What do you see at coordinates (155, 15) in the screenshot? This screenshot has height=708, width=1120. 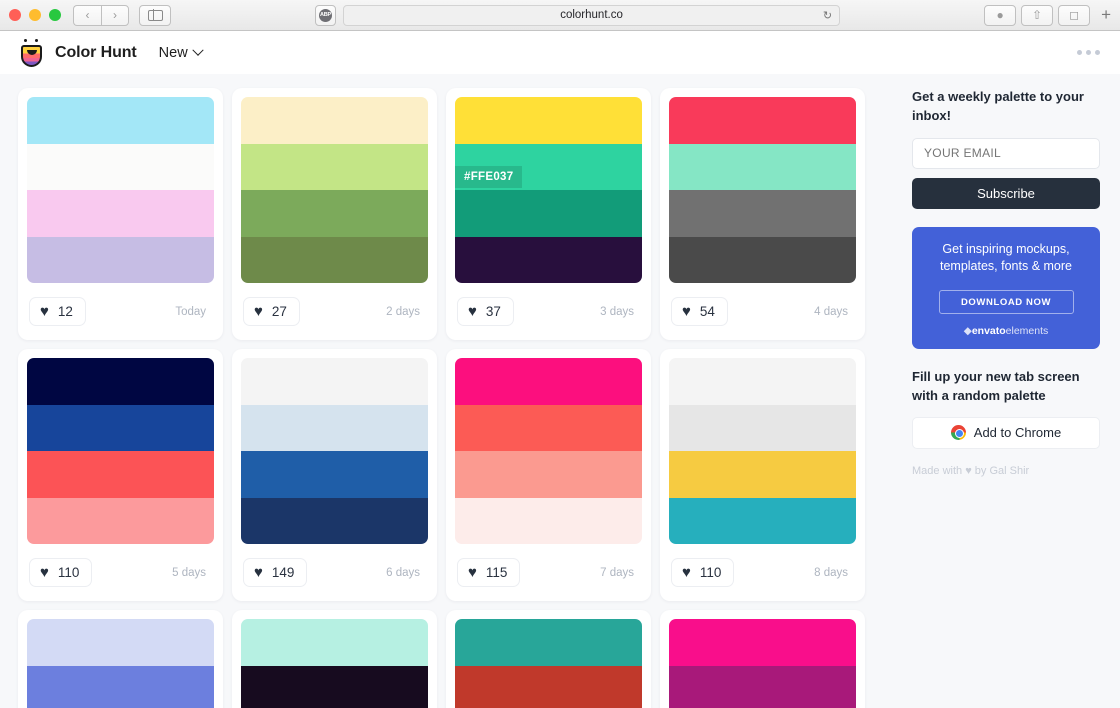 I see `sidebar-toggle-button` at bounding box center [155, 15].